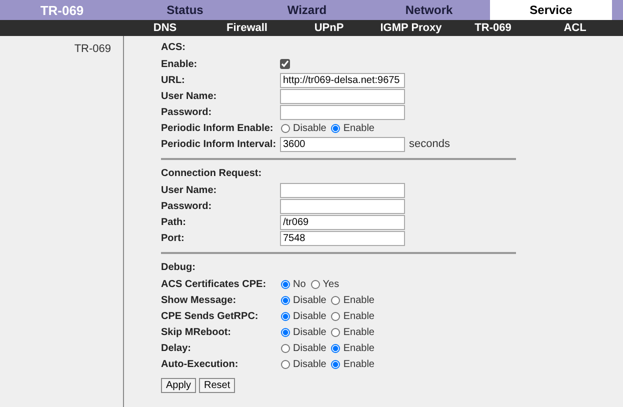 The image size is (623, 407). Describe the element at coordinates (329, 28) in the screenshot. I see `subnav-link: UPnP` at that location.